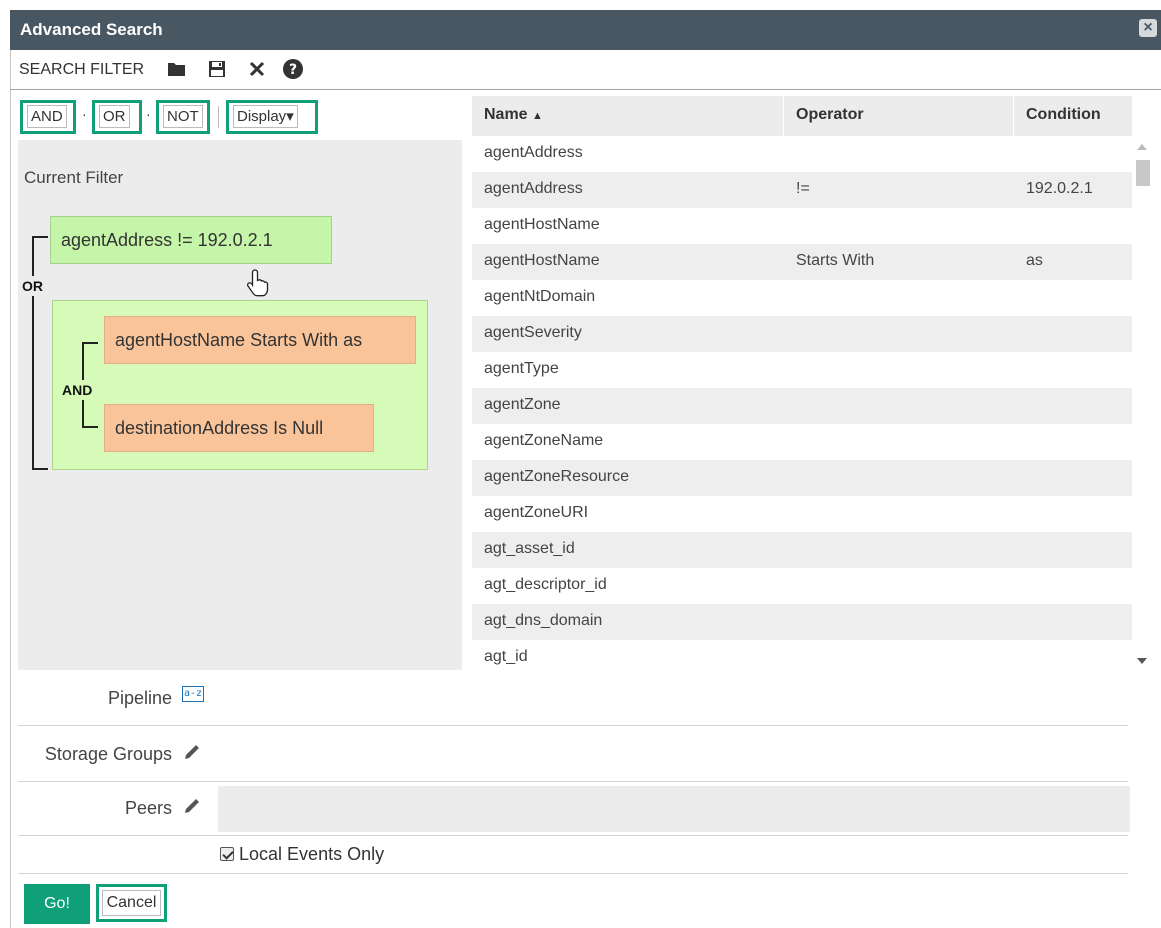 This screenshot has height=928, width=1161. I want to click on dialog-titlebar: Advanced Search ×, so click(585, 30).